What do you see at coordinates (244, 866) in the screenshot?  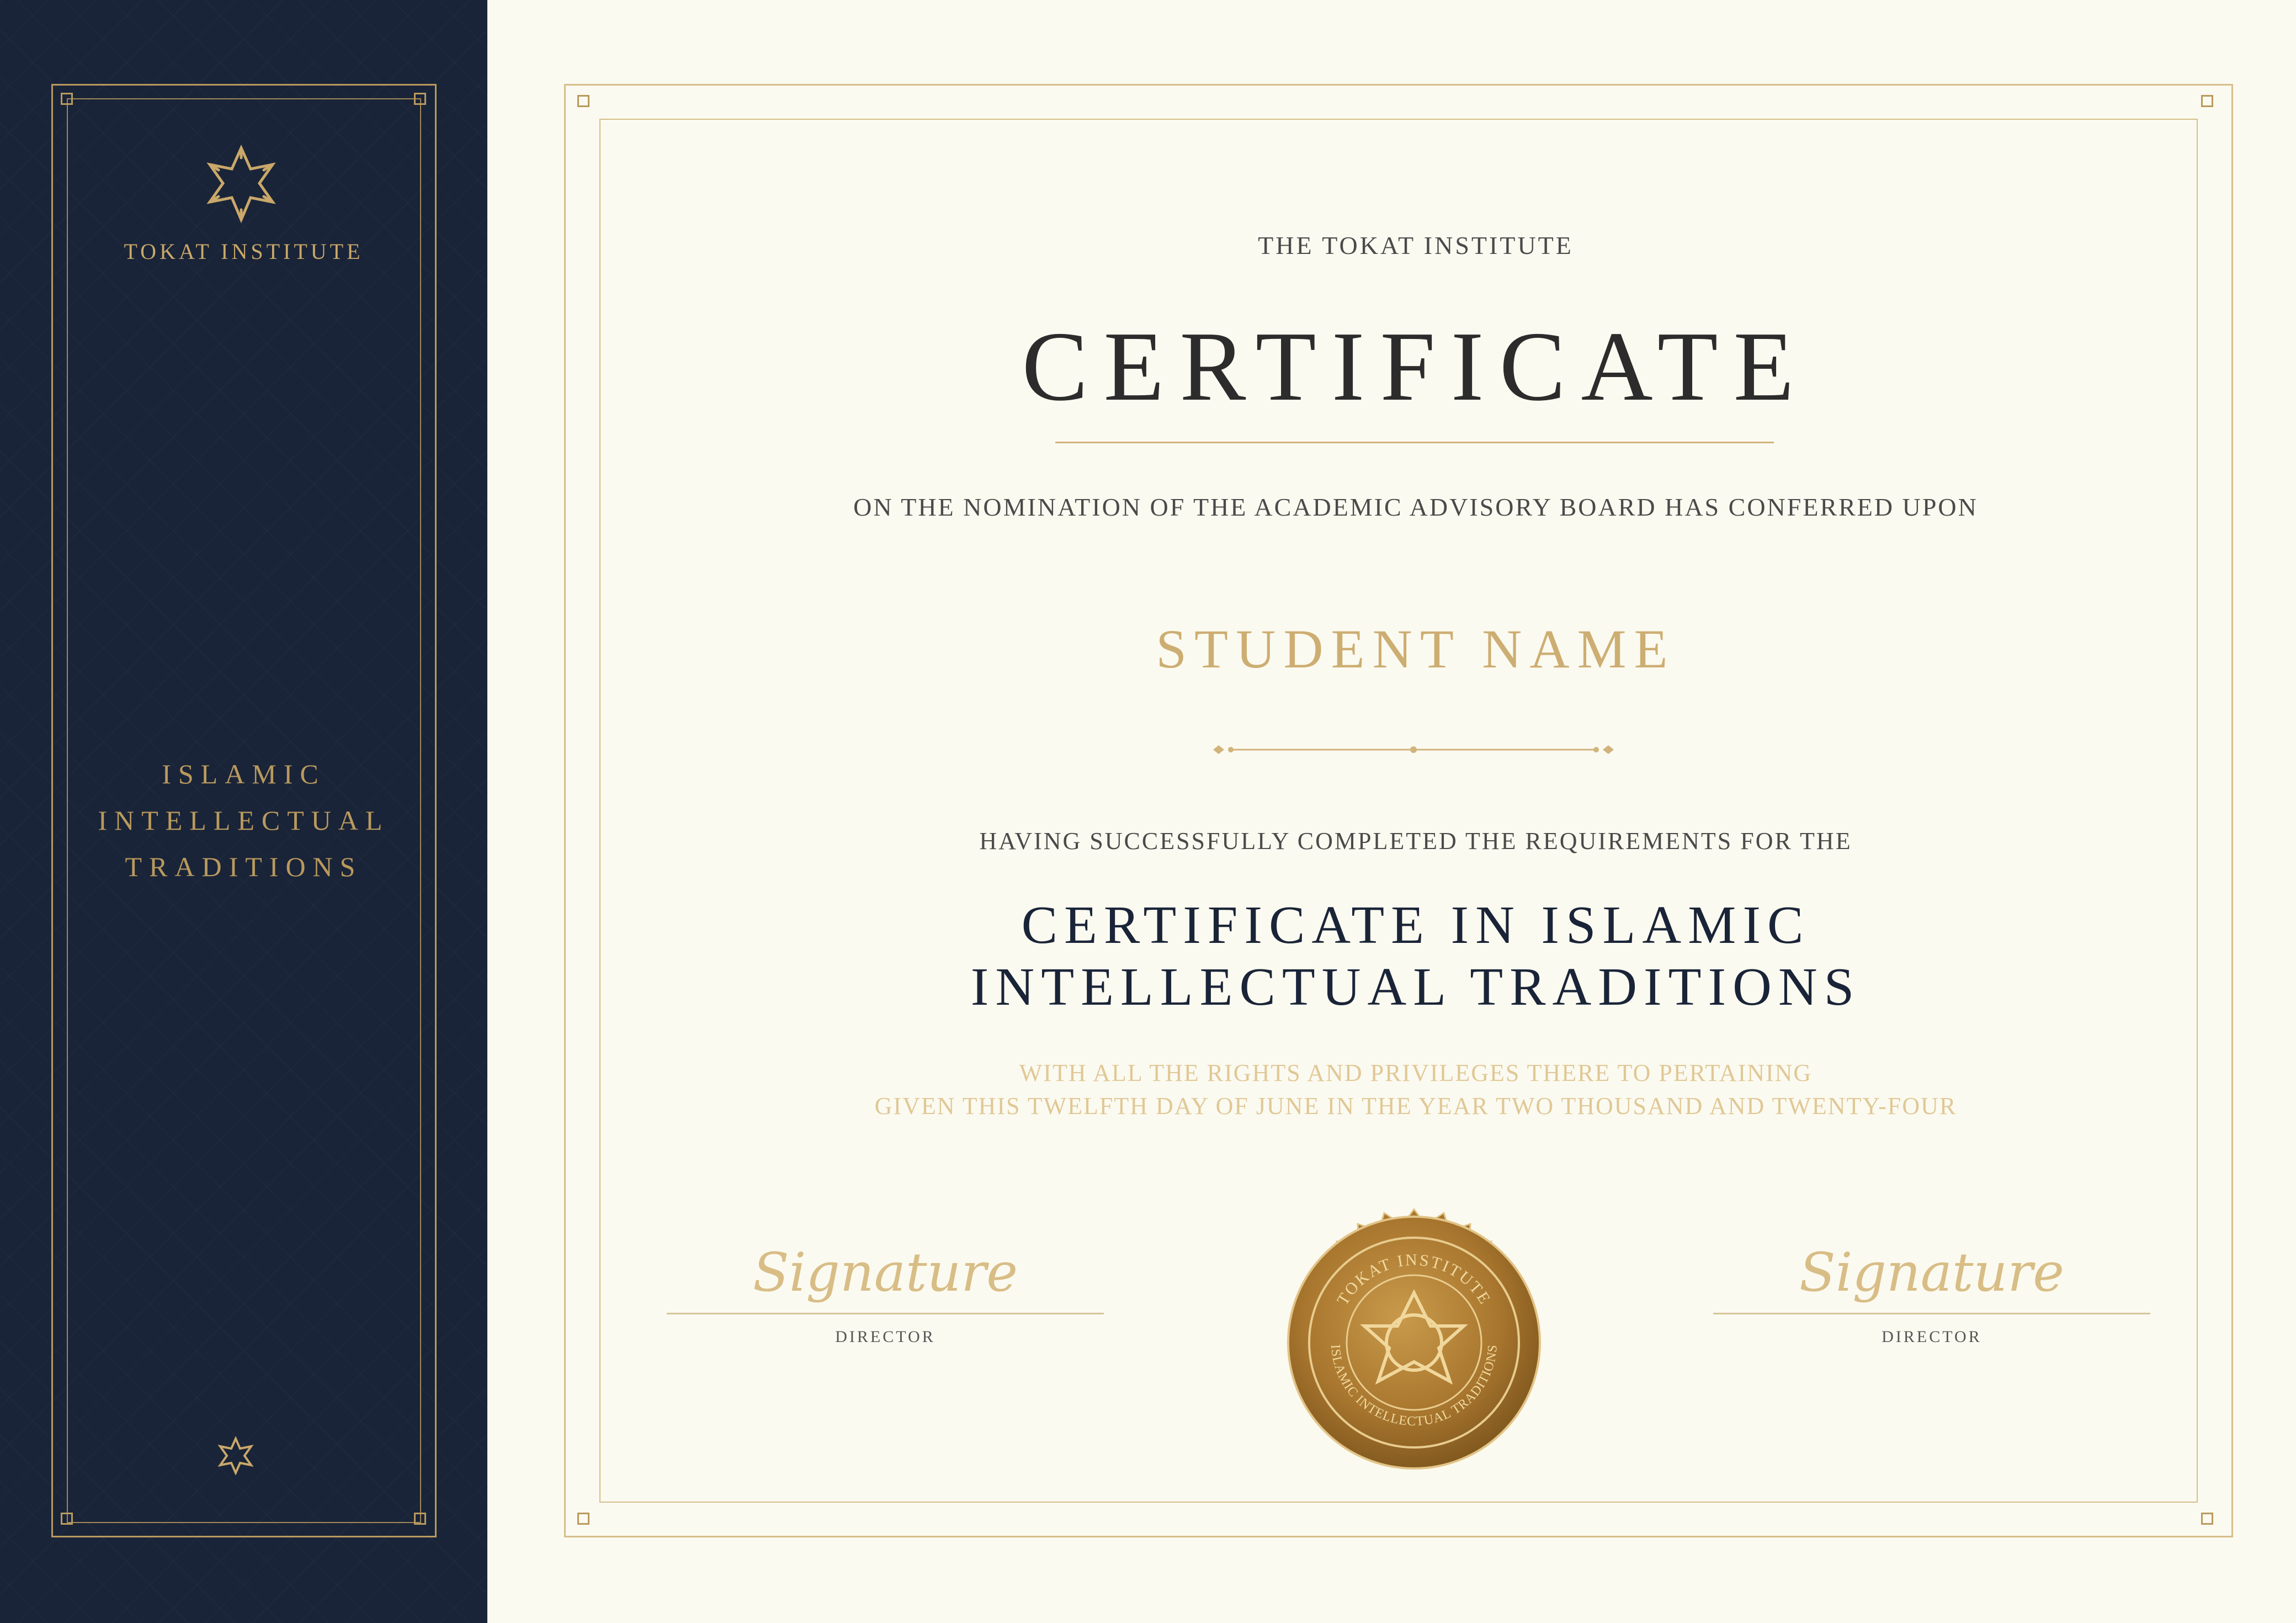 I see `sidebar-program-line: TRADITIONS` at bounding box center [244, 866].